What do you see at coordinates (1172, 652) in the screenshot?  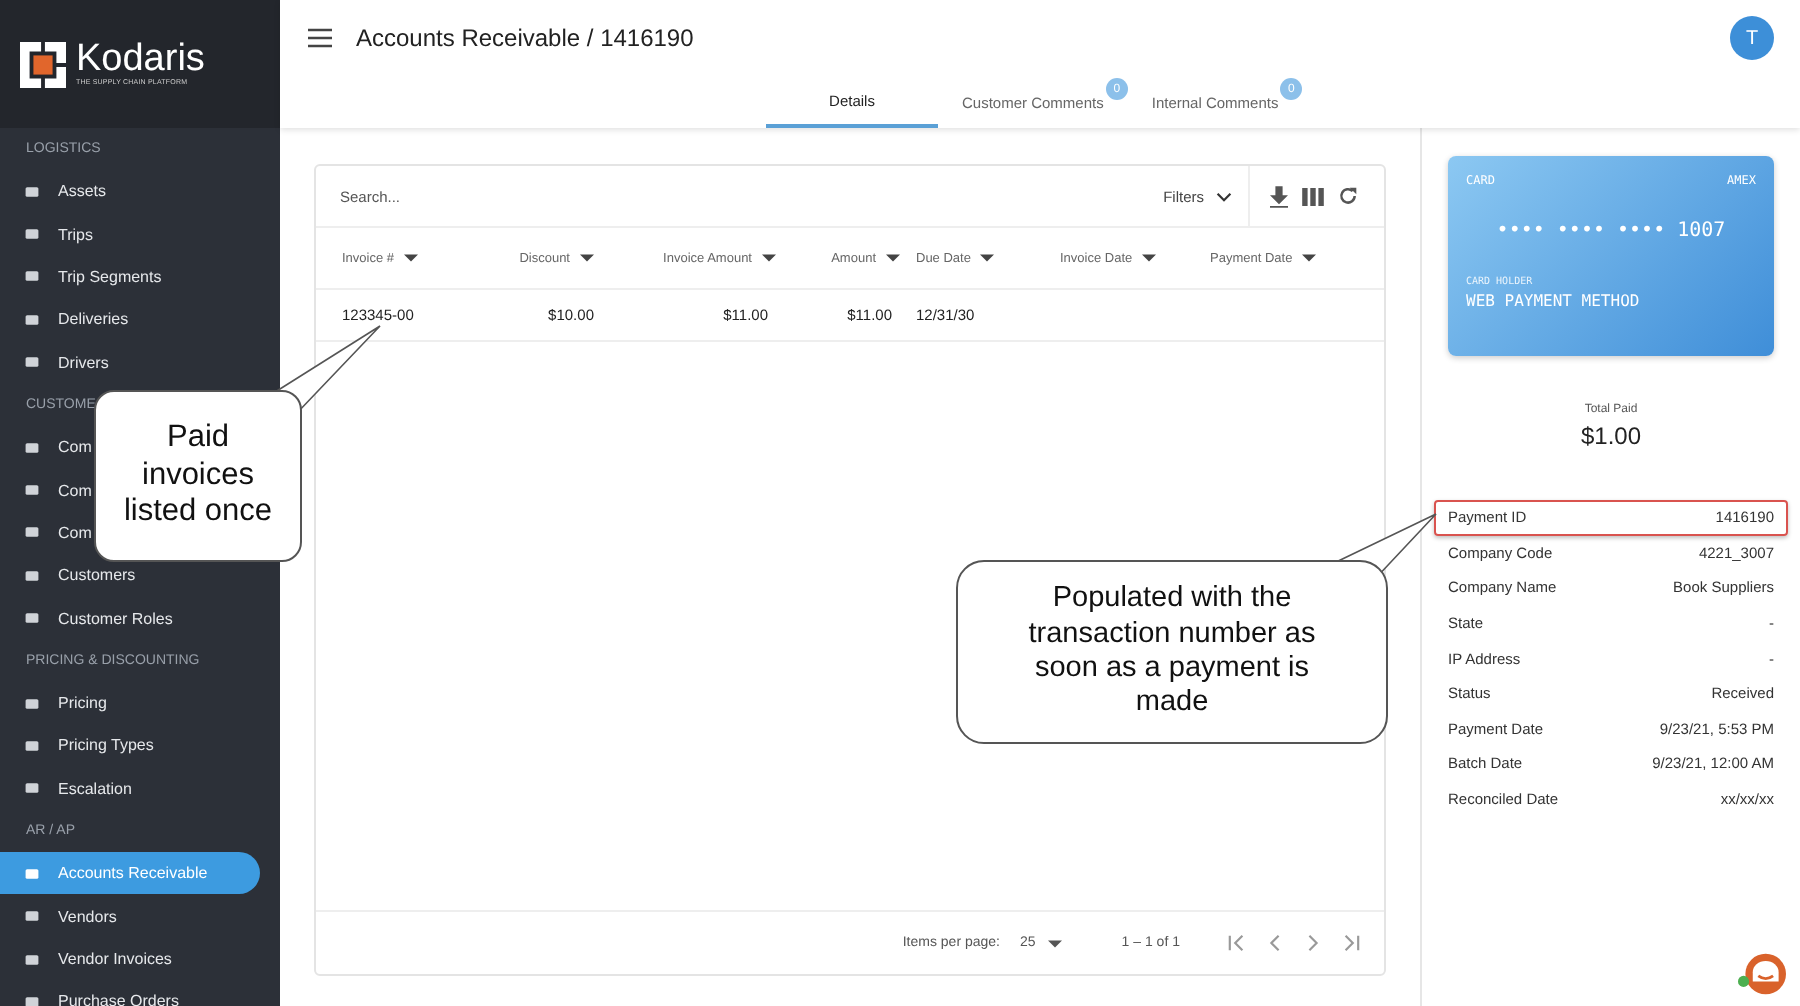 I see `annotation-tooltip: Populated with the transaction number as soon as a payment is made` at bounding box center [1172, 652].